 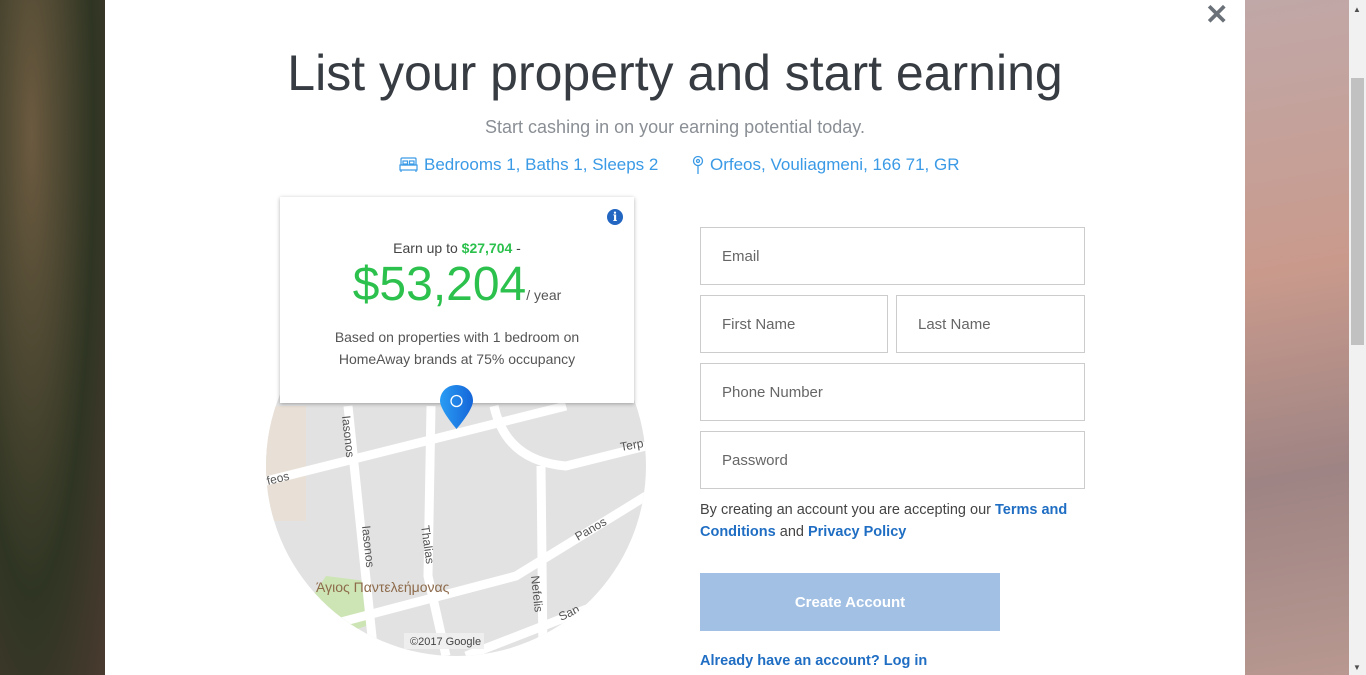 What do you see at coordinates (1216, 15) in the screenshot?
I see `close-icon: ✕` at bounding box center [1216, 15].